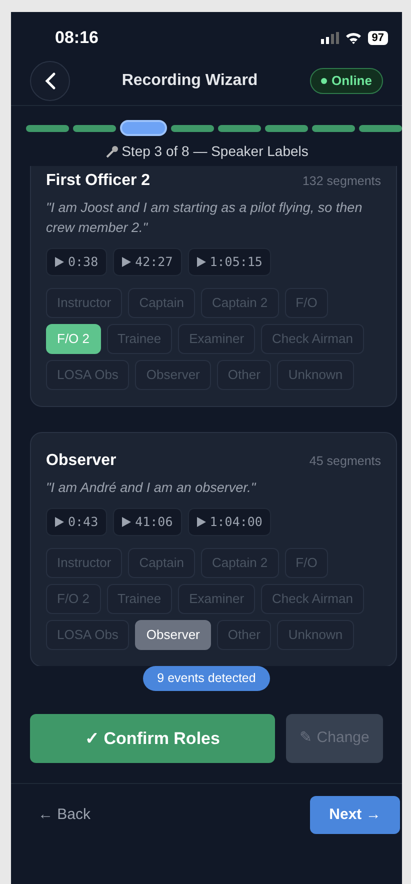 This screenshot has height=884, width=411. What do you see at coordinates (353, 38) in the screenshot?
I see `wifi-icon` at bounding box center [353, 38].